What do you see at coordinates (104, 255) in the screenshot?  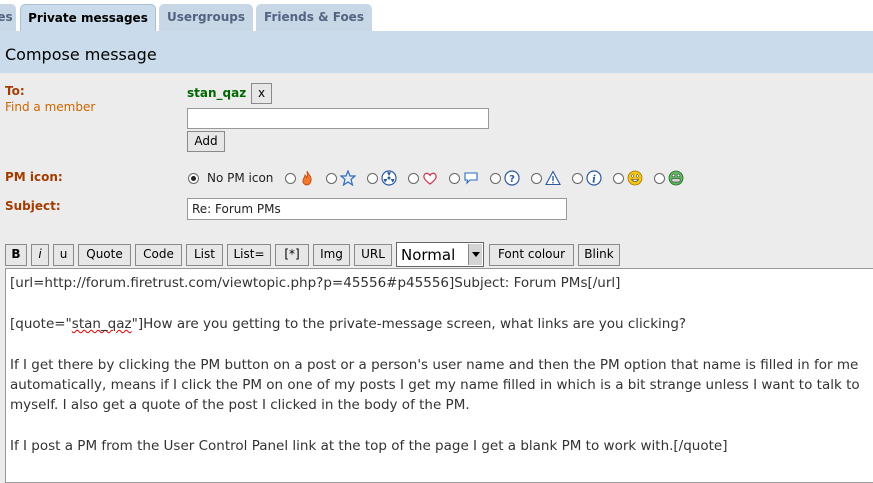 I see `quote-button: Quote` at bounding box center [104, 255].